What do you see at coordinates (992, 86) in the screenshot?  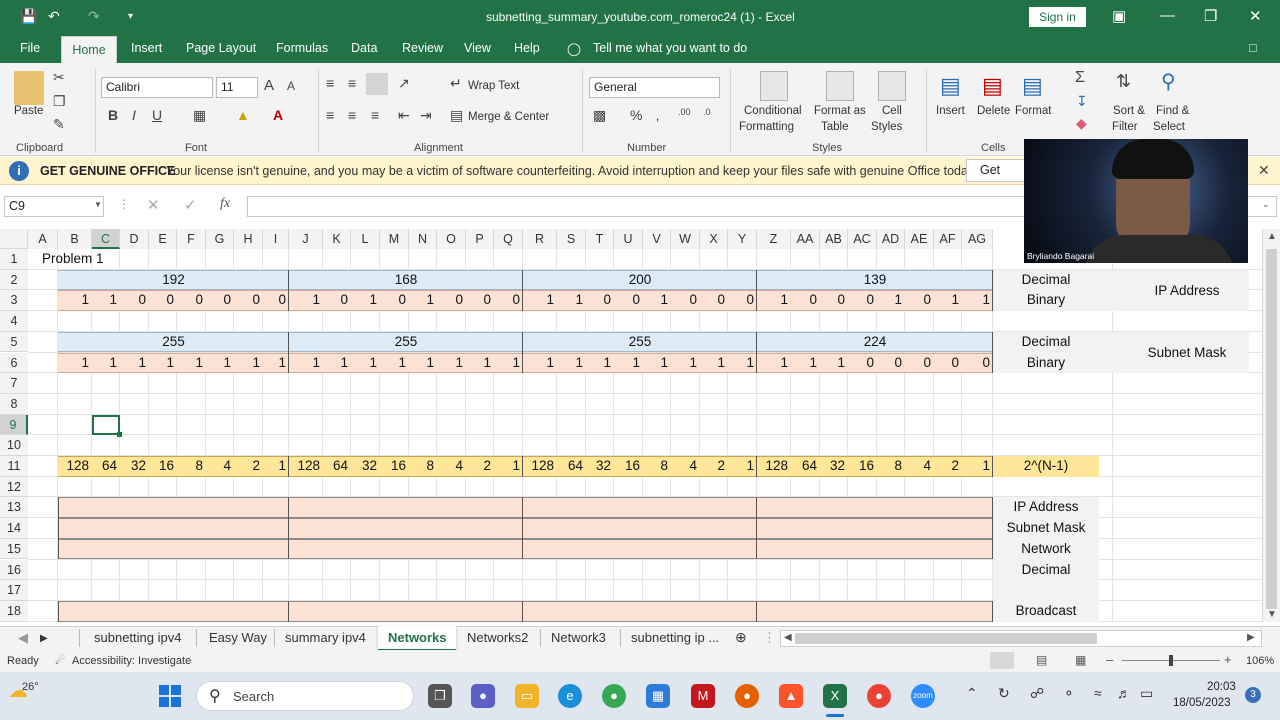 I see `delete-cells-icon: ▤` at bounding box center [992, 86].